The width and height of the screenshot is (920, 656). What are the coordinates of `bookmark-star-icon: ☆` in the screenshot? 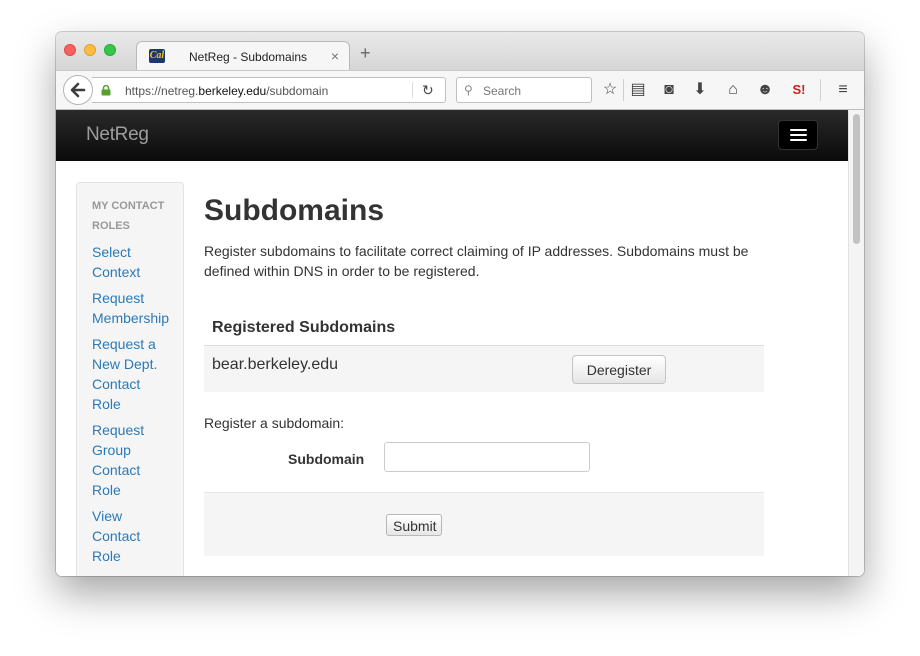 It's located at (610, 90).